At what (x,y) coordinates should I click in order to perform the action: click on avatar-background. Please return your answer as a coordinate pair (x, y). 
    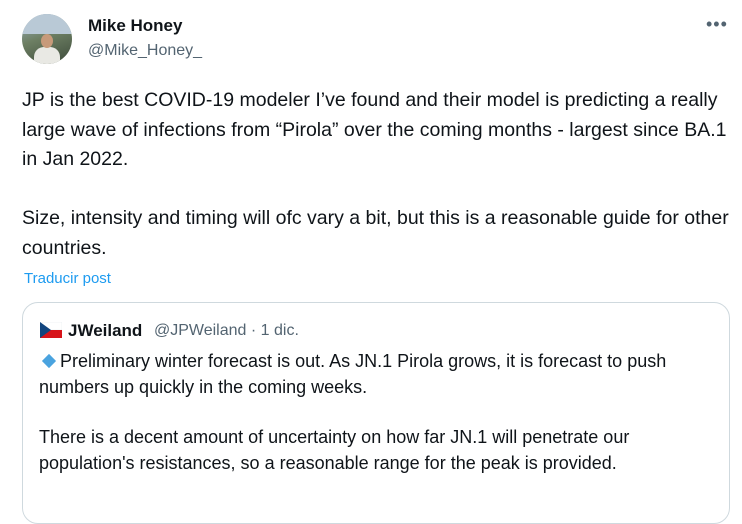
    Looking at the image, I should click on (47, 24).